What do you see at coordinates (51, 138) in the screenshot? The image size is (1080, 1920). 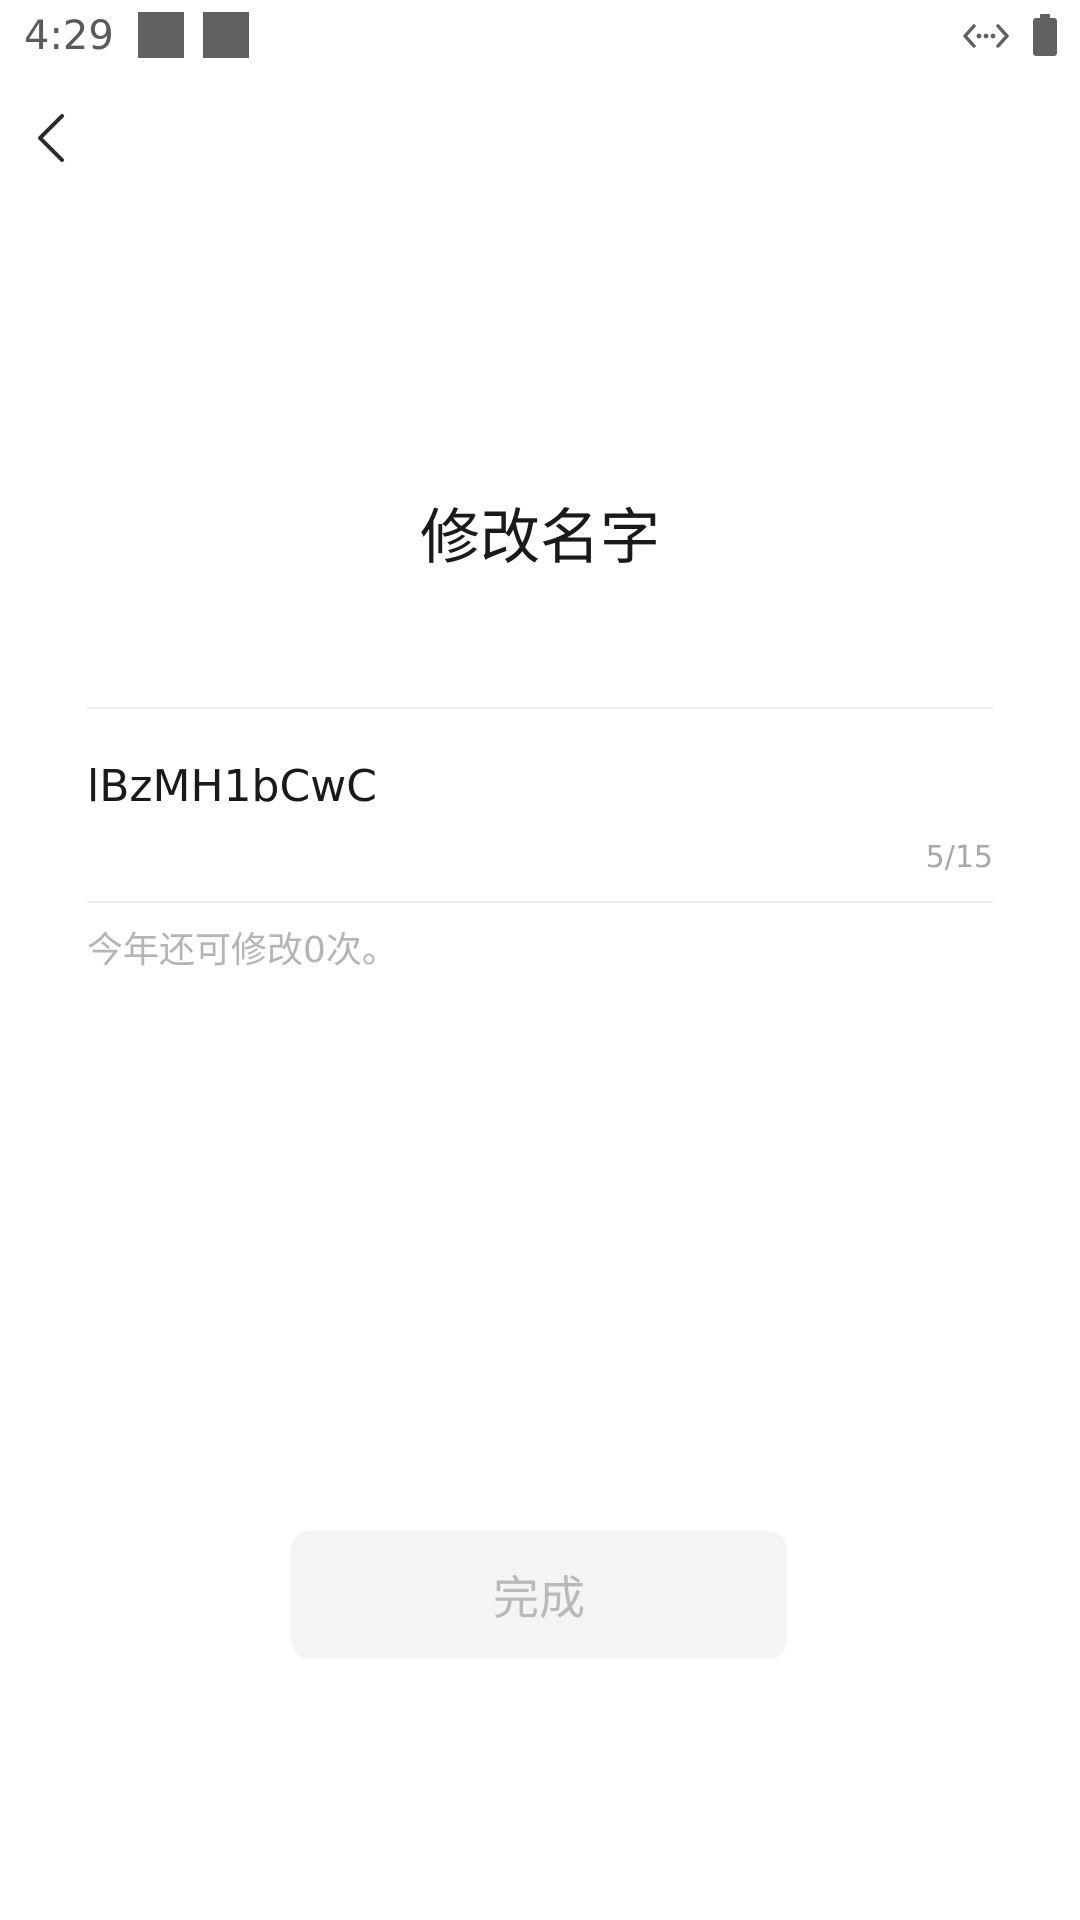 I see `chevron-left-icon` at bounding box center [51, 138].